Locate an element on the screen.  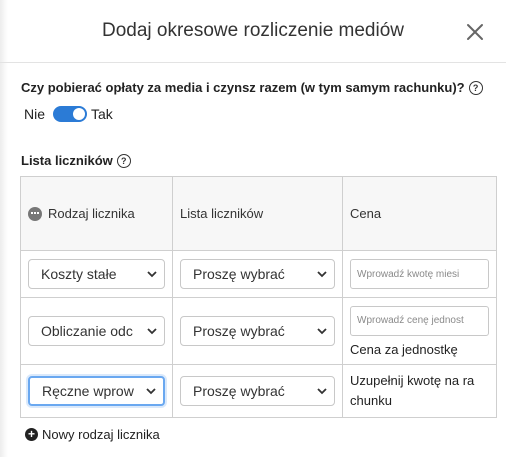
manual-price-info-line1: Uzupełnij kwotę na ra is located at coordinates (412, 380).